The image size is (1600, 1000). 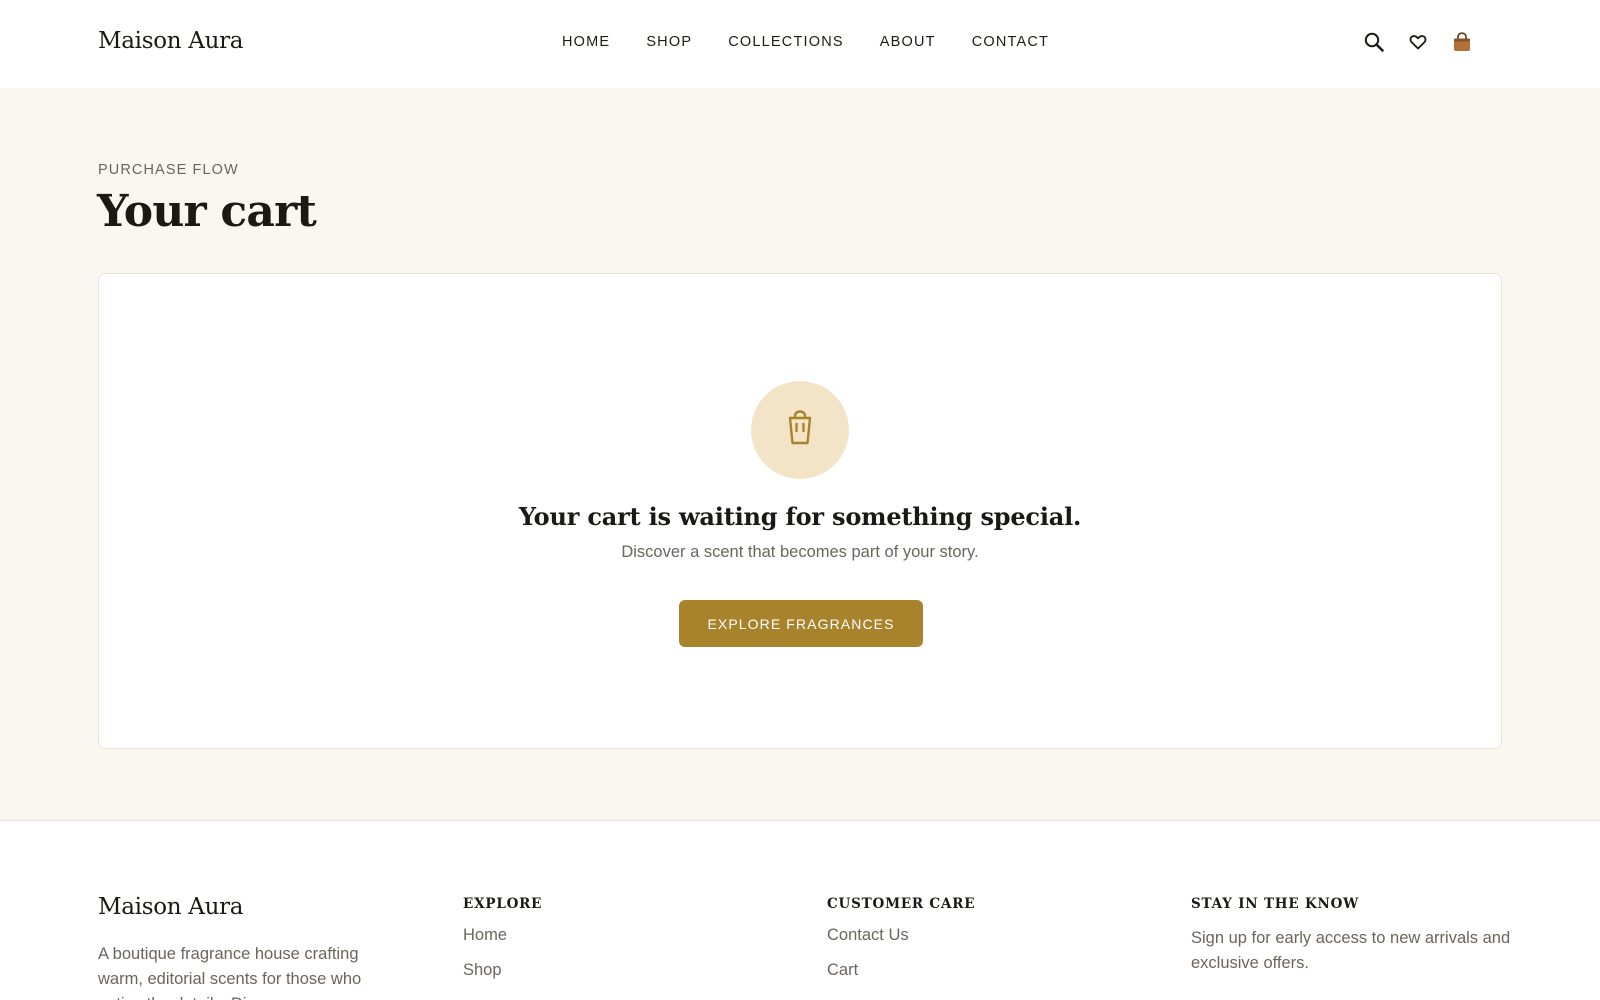 What do you see at coordinates (801, 623) in the screenshot?
I see `explore-fragrances-button: EXPLORE FRAGRANCES` at bounding box center [801, 623].